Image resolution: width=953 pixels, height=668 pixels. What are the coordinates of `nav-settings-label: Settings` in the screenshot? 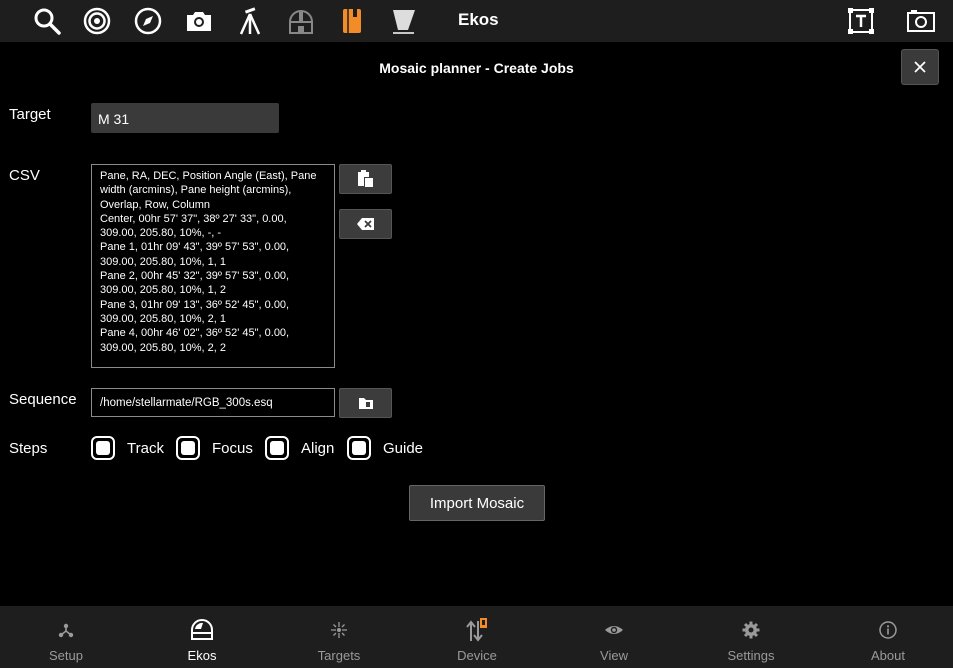 It's located at (751, 655).